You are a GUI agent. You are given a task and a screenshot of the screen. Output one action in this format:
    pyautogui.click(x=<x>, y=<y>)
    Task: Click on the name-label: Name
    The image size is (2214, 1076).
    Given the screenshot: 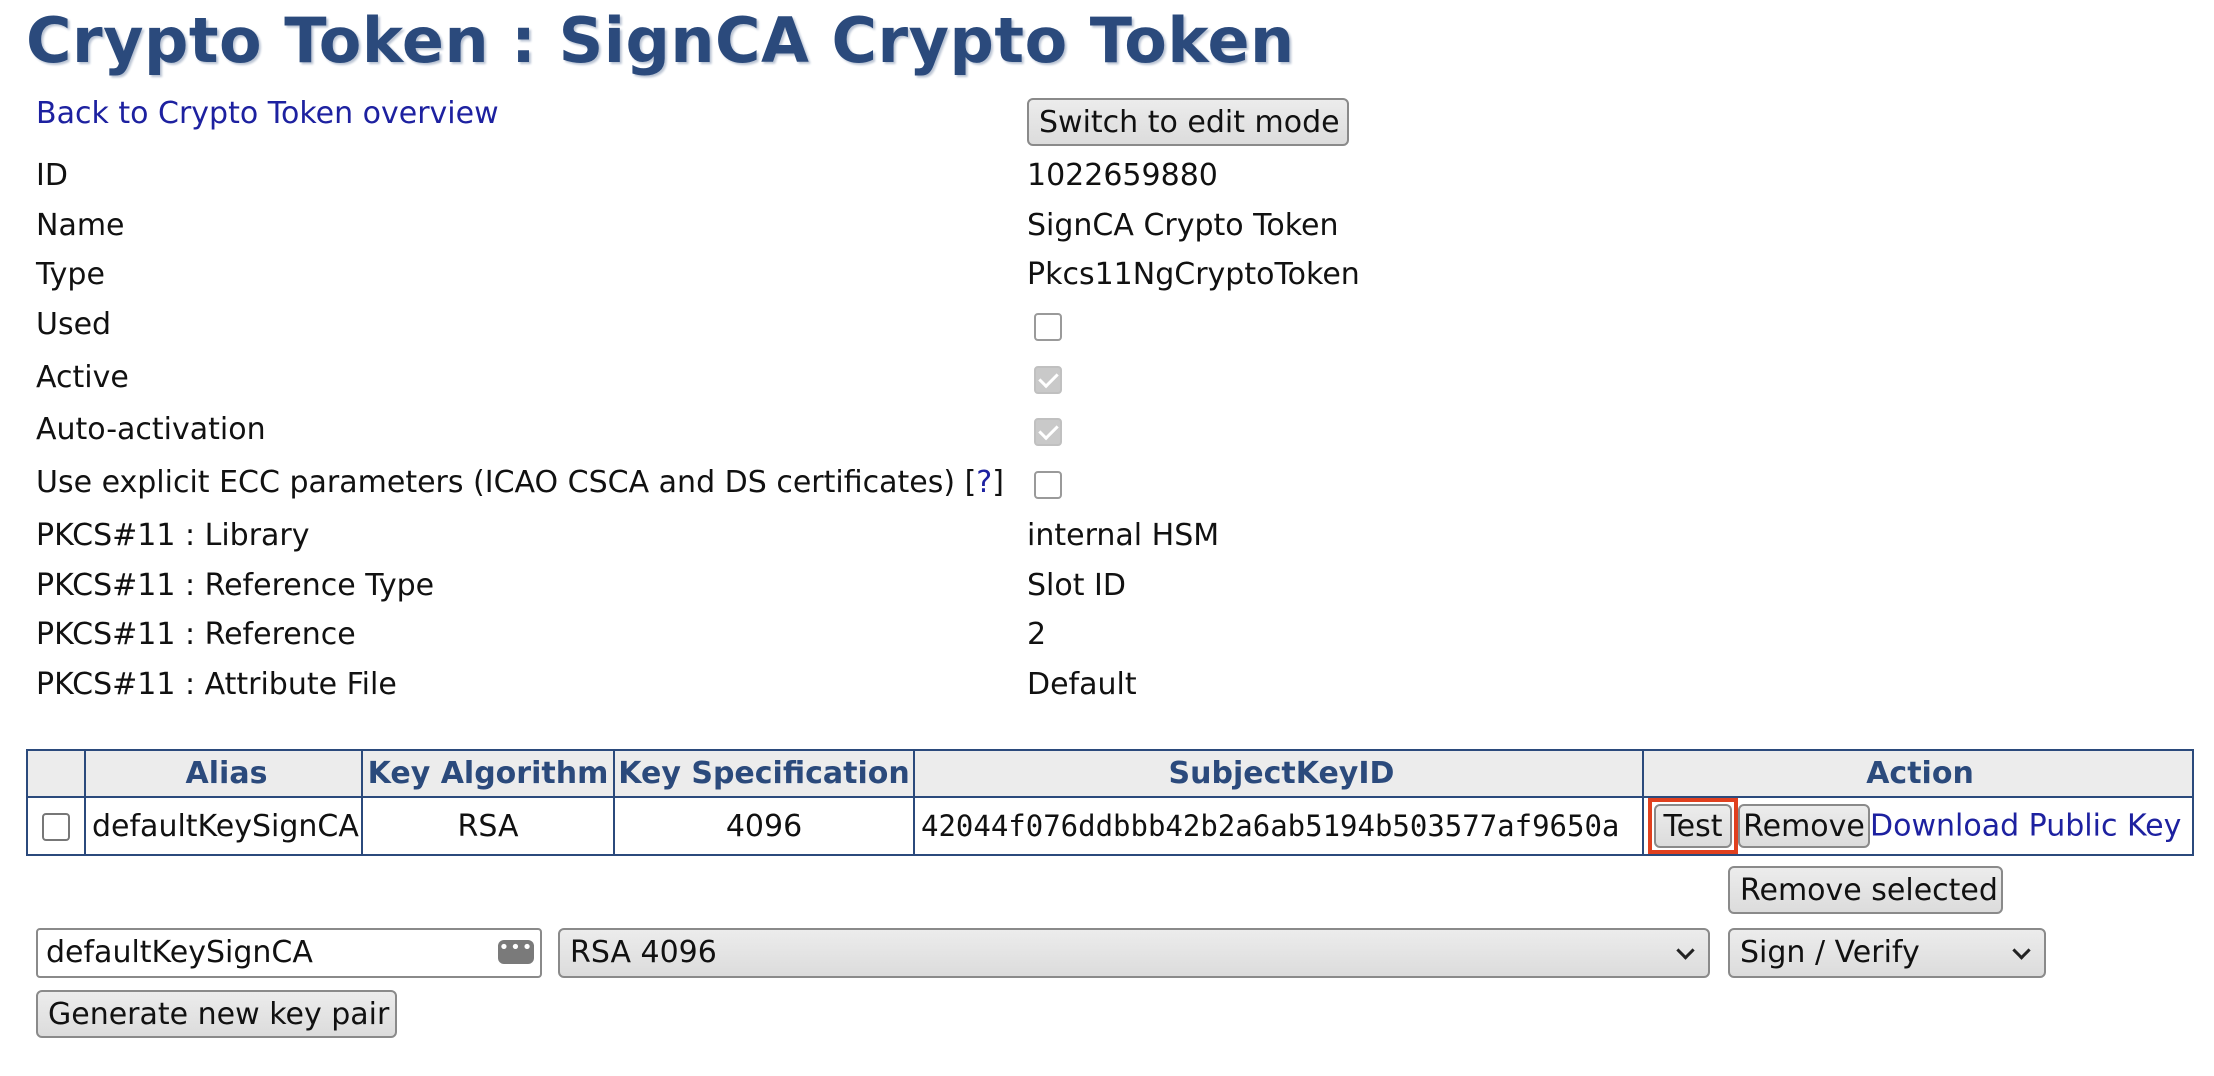 What is the action you would take?
    pyautogui.click(x=80, y=225)
    